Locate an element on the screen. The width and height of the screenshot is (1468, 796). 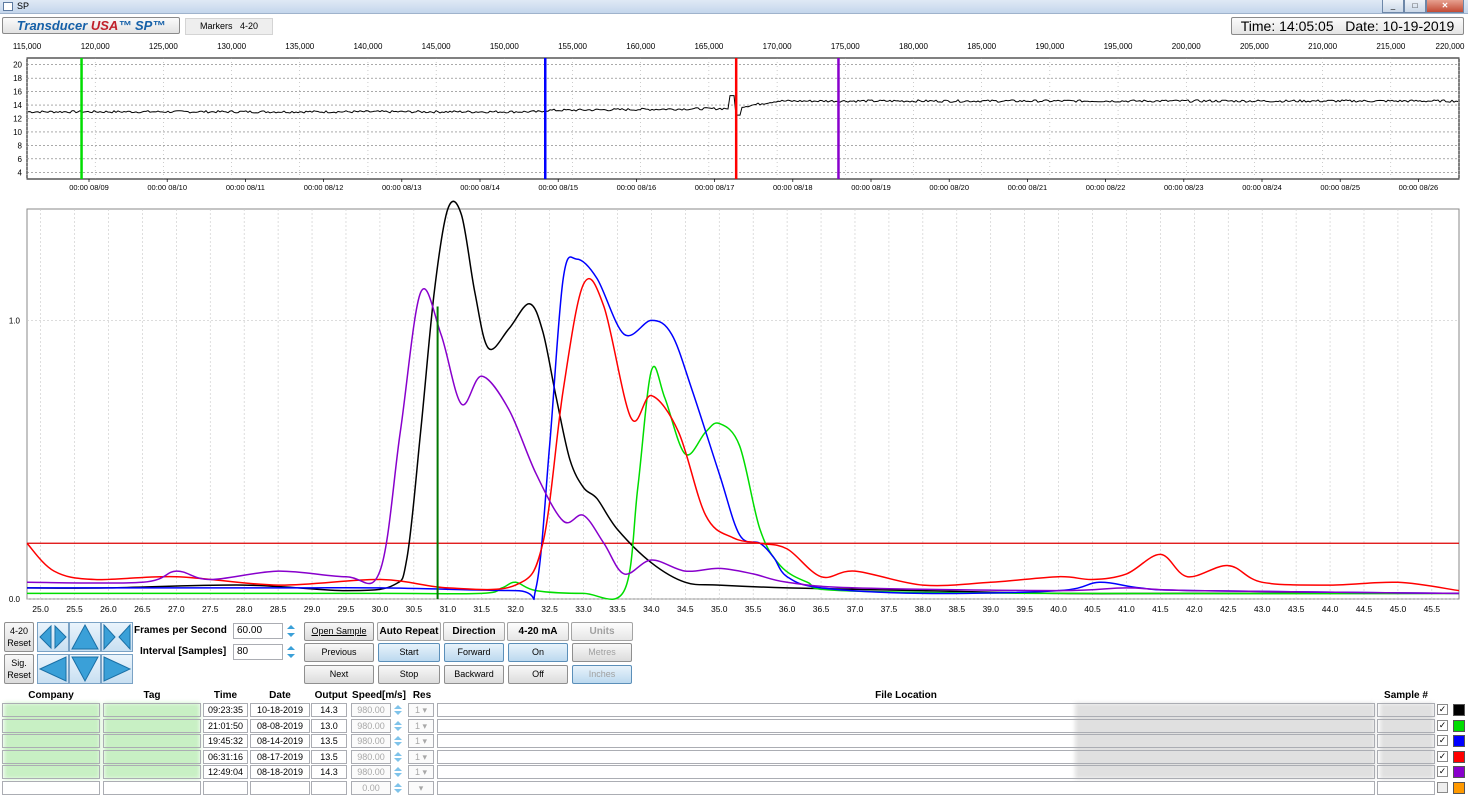
empty-output-cell is located at coordinates (329, 787).